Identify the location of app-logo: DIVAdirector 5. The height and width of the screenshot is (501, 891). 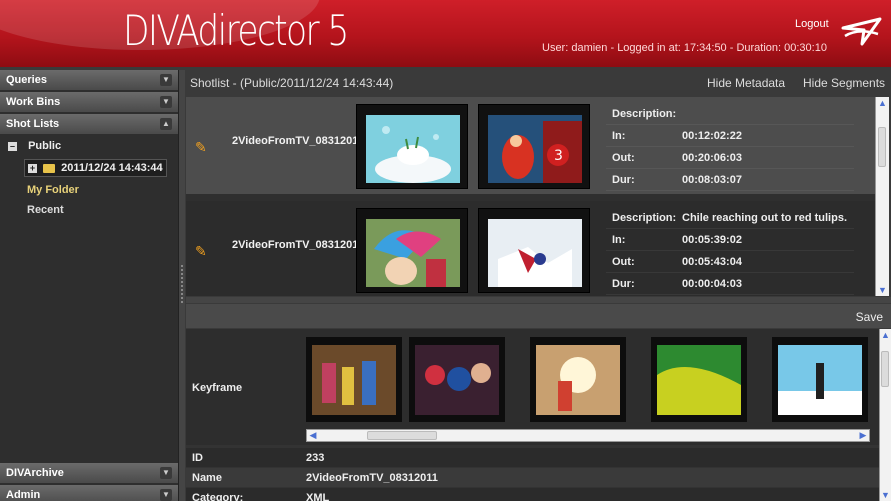
(236, 30).